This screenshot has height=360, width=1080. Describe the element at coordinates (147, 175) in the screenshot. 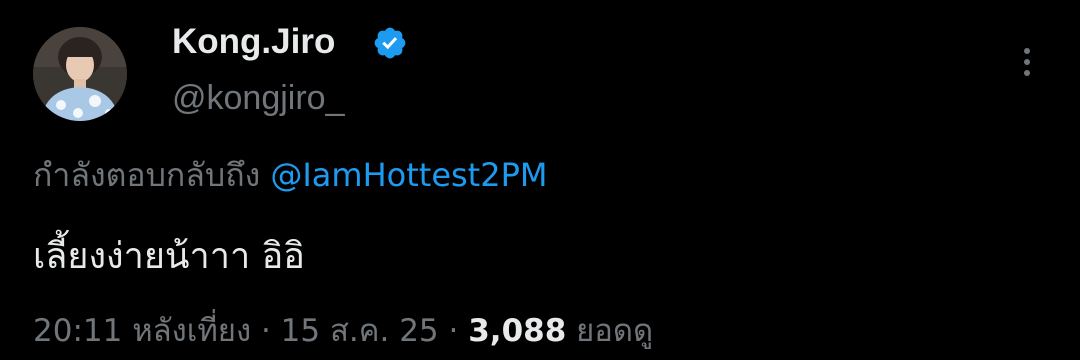

I see `reply-prefix: กำลังตอบกลับถึง` at that location.